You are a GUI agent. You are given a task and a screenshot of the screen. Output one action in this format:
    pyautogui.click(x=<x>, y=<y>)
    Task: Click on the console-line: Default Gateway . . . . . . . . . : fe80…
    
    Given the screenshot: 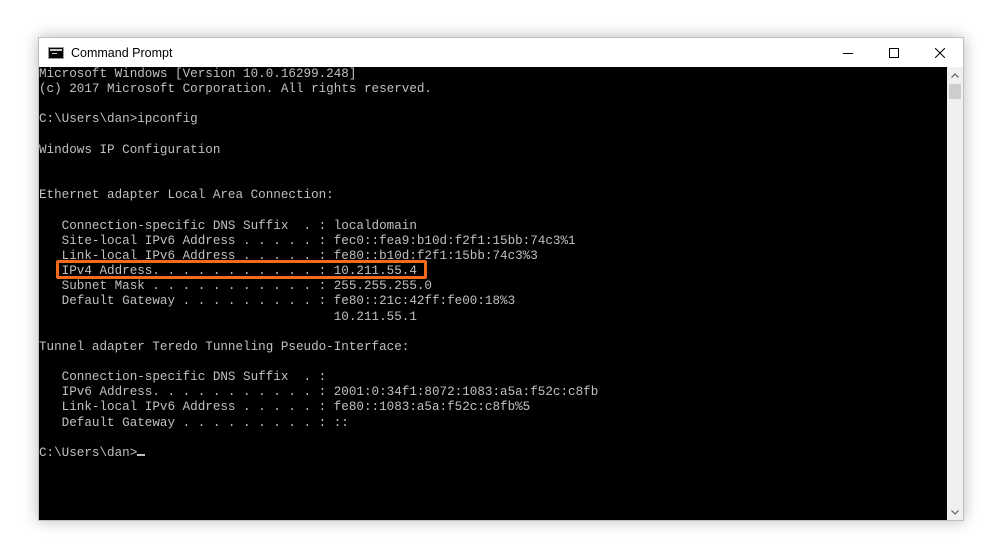 What is the action you would take?
    pyautogui.click(x=277, y=301)
    